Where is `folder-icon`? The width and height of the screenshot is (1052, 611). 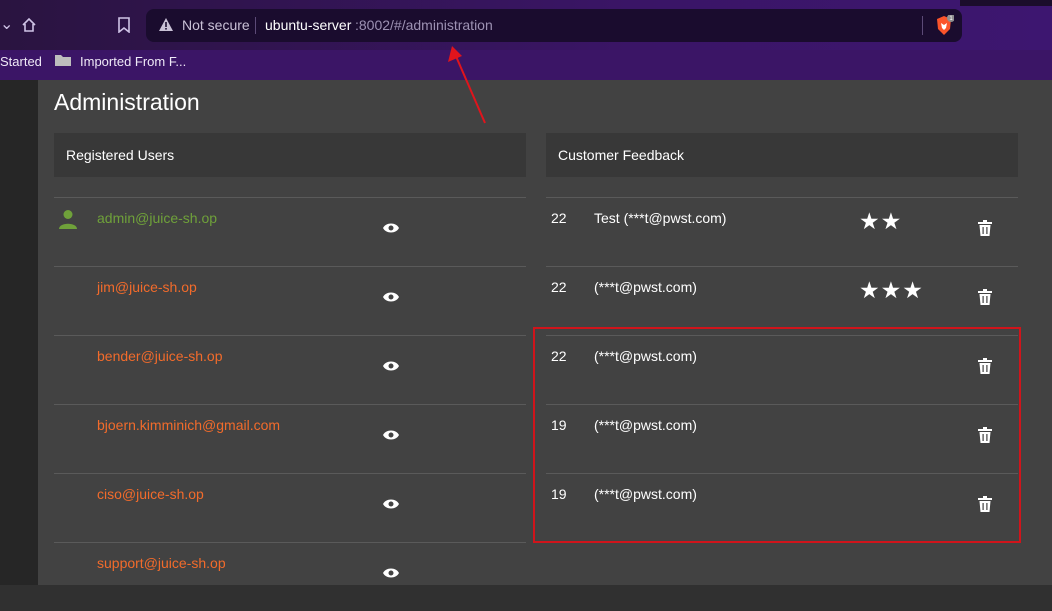 folder-icon is located at coordinates (63, 60).